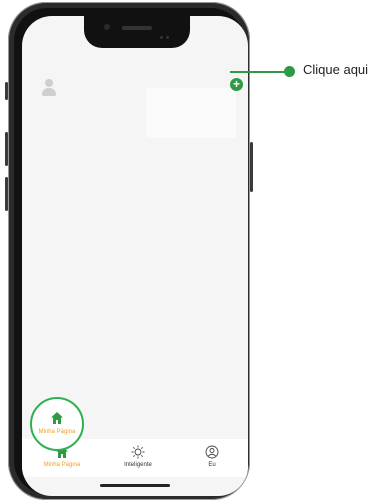 The height and width of the screenshot is (504, 391). What do you see at coordinates (49, 87) in the screenshot?
I see `profile-avatar-icon` at bounding box center [49, 87].